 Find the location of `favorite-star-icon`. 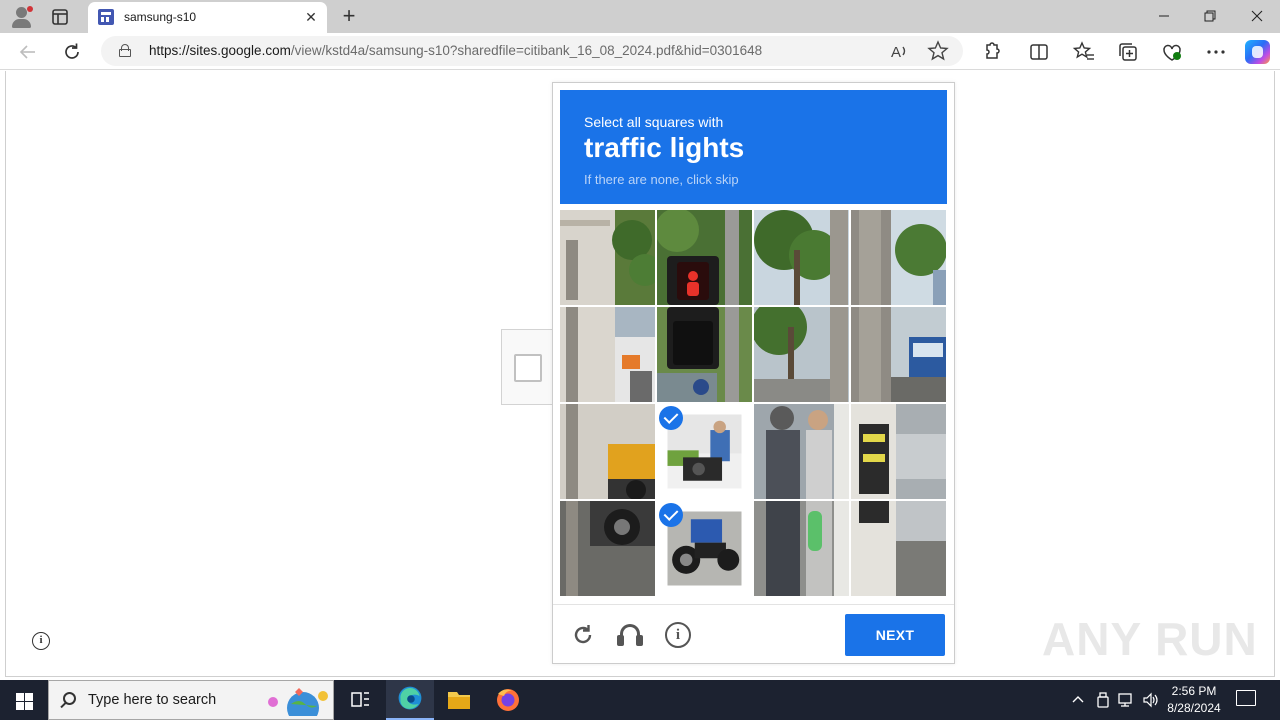

favorite-star-icon is located at coordinates (938, 51).